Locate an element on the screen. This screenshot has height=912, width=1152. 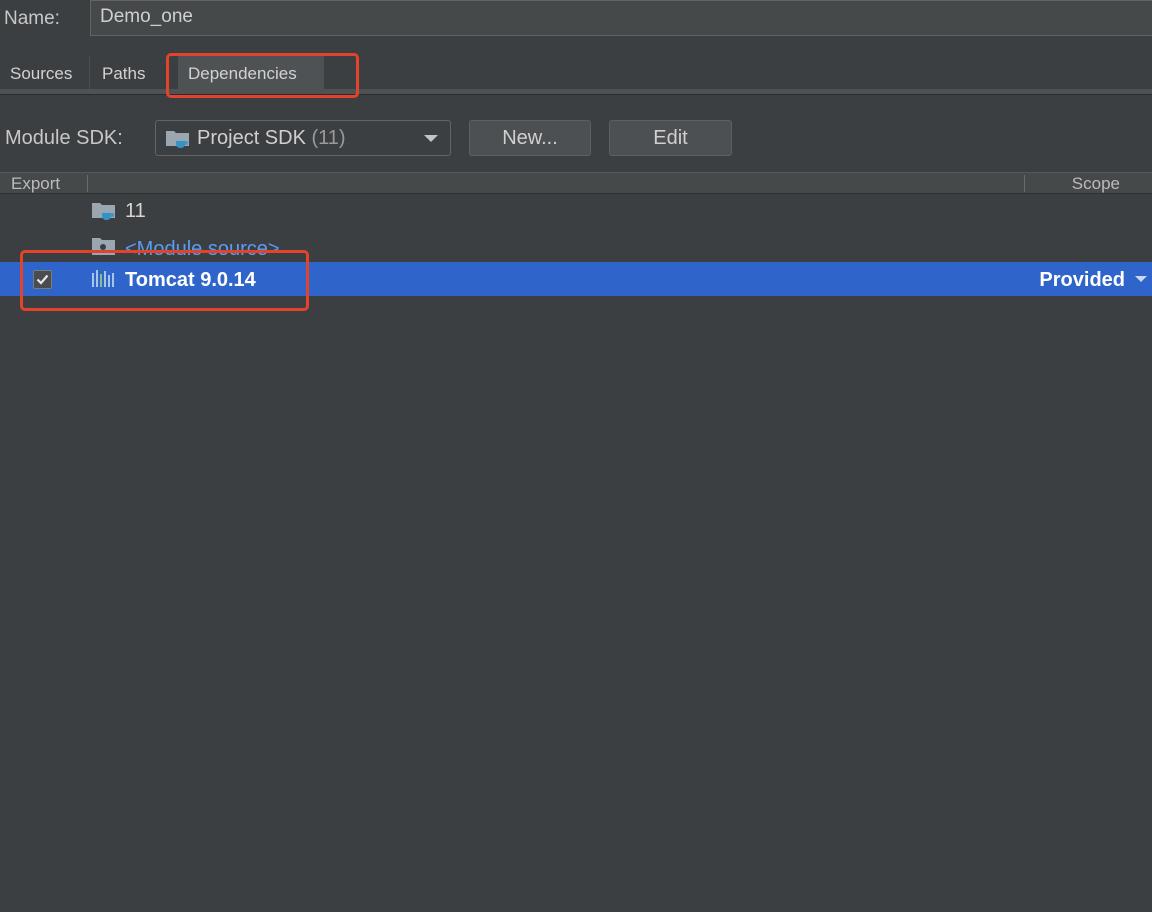
module-sdk-dropdown: Project SDK (11) is located at coordinates (303, 138).